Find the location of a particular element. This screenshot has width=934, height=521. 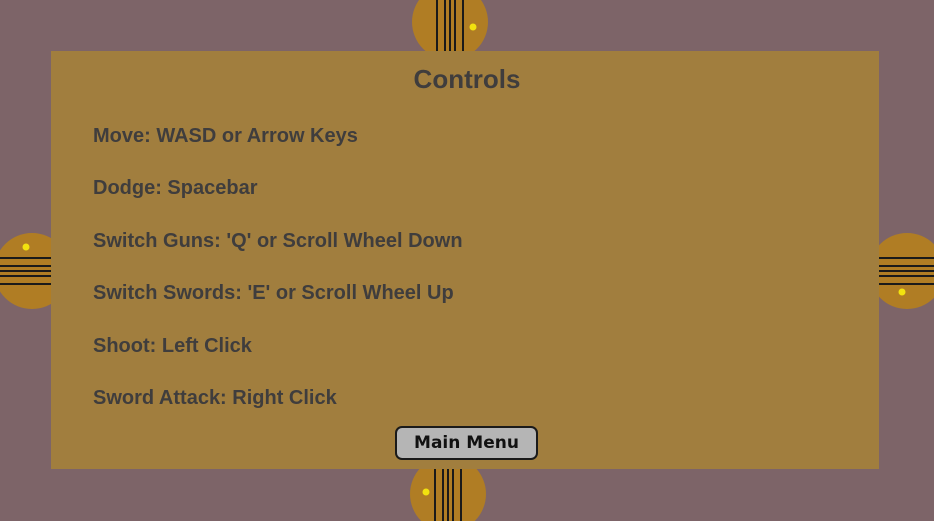

control-move: Move: WASD or Arrow Keys is located at coordinates (225, 136).